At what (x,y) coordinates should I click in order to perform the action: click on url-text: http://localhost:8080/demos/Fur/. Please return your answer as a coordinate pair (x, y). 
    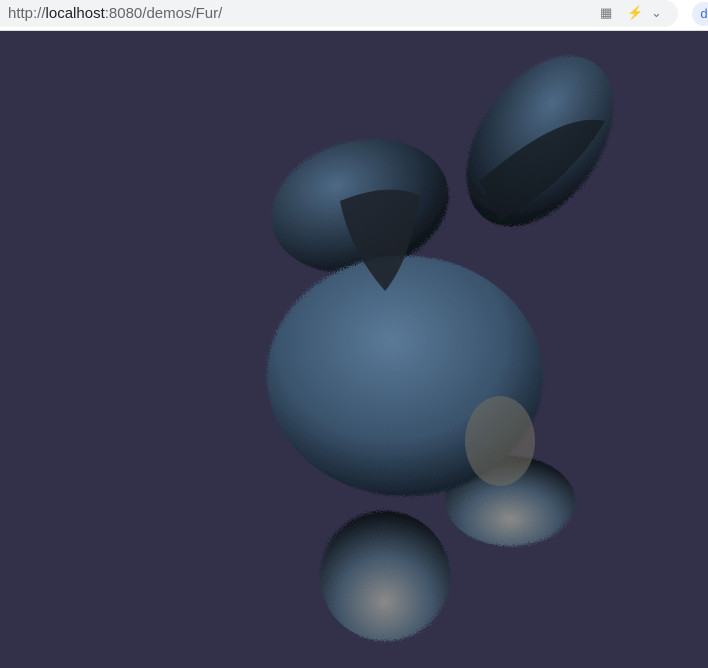
    Looking at the image, I should click on (115, 13).